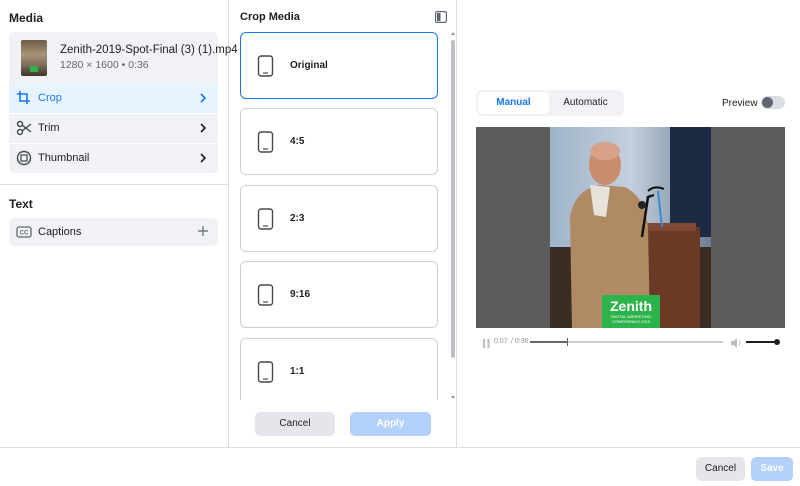 This screenshot has height=486, width=800. I want to click on crop-option-label: Original, so click(309, 65).